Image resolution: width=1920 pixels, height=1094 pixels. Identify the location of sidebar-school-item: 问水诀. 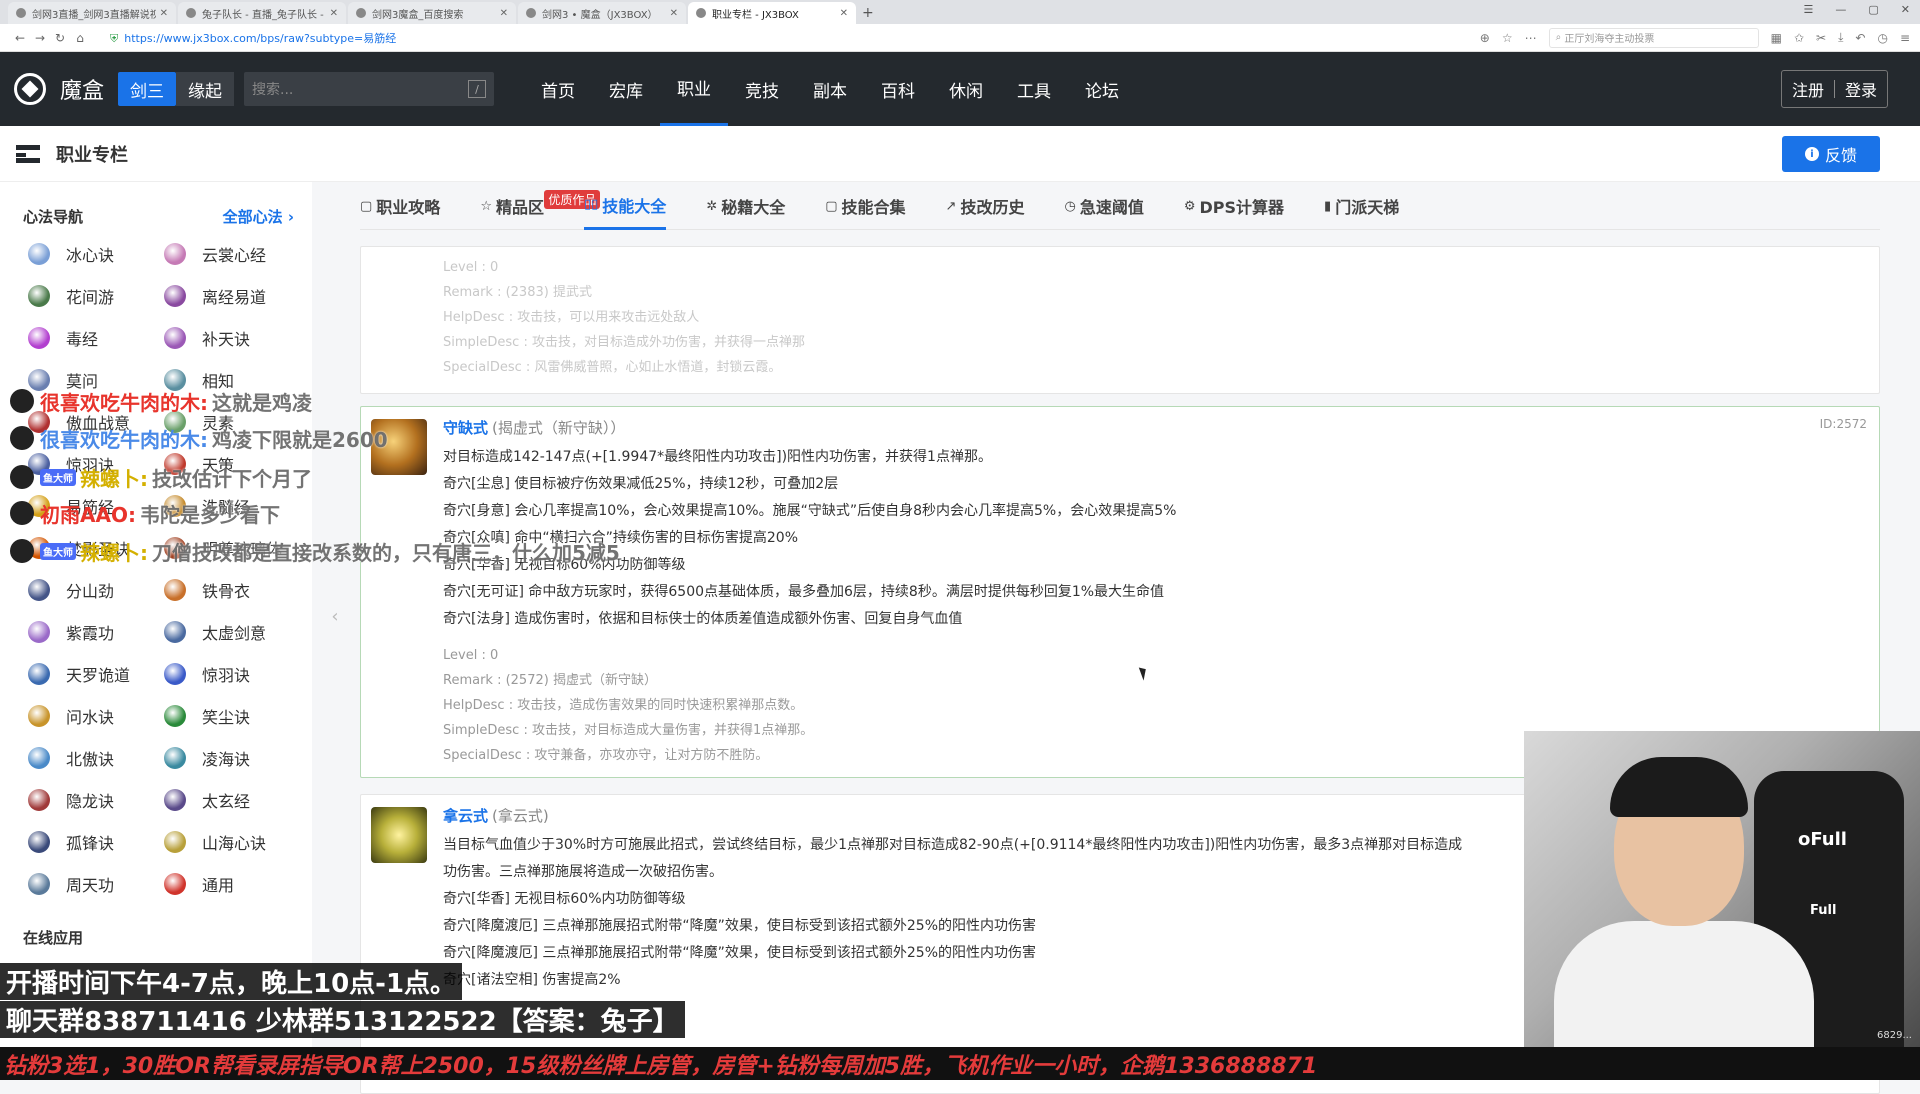
(96, 716).